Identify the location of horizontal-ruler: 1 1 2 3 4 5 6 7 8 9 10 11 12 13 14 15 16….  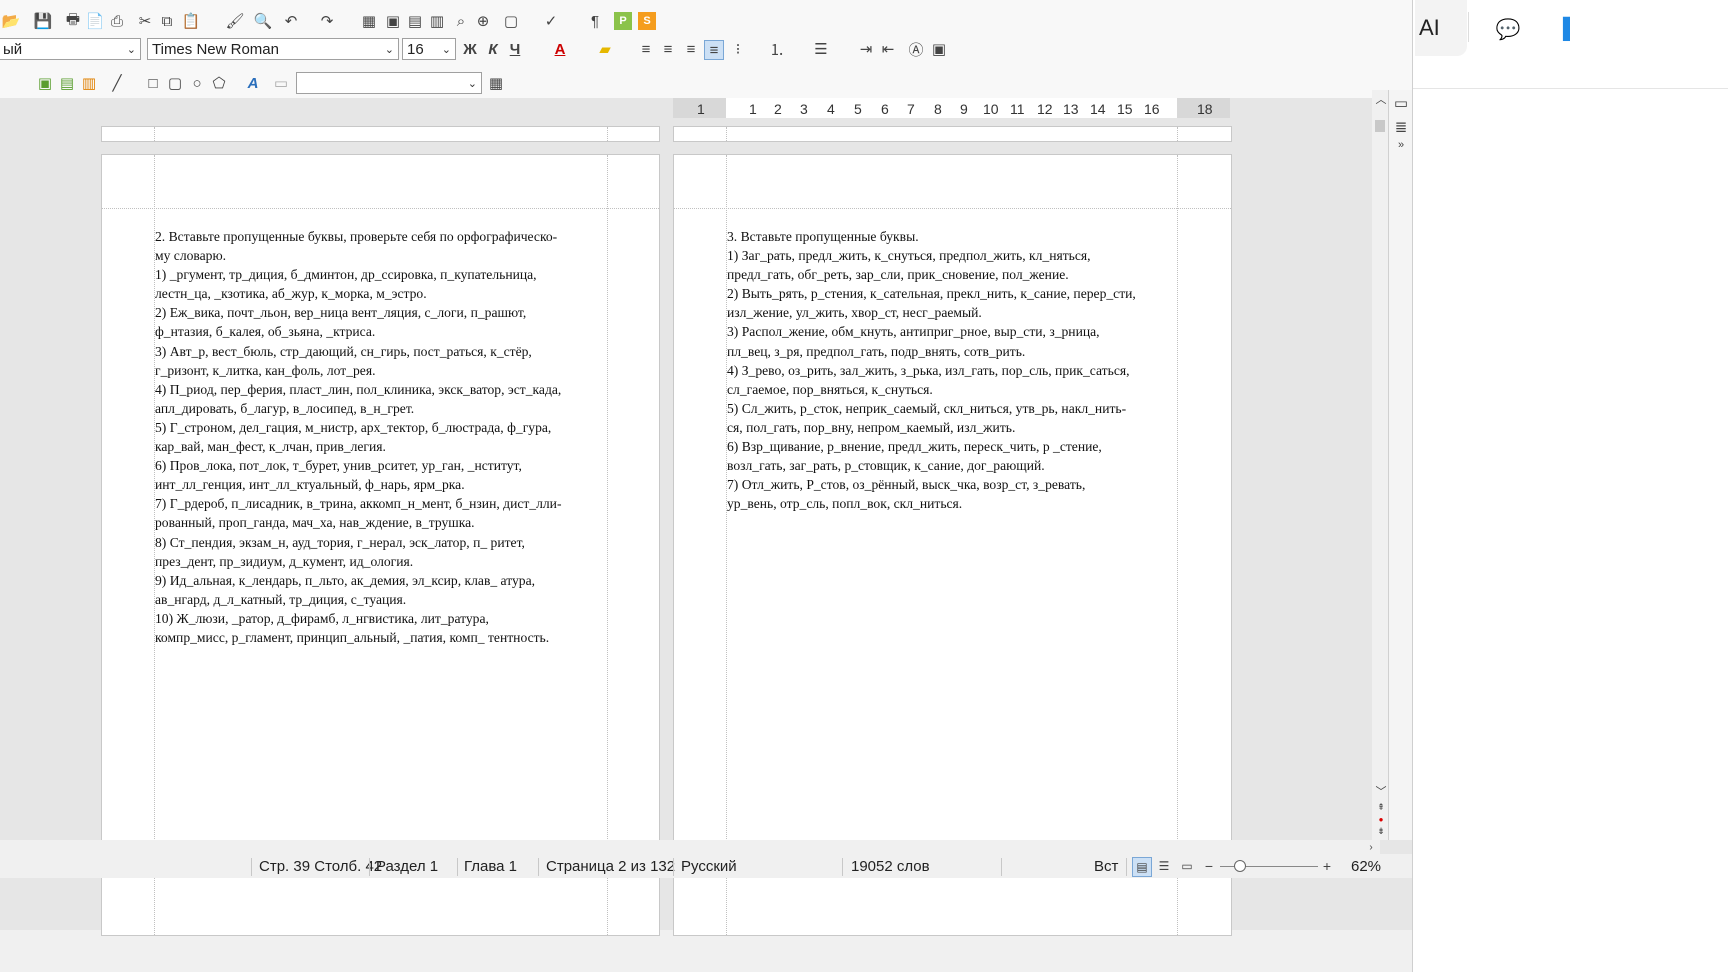
(951, 108).